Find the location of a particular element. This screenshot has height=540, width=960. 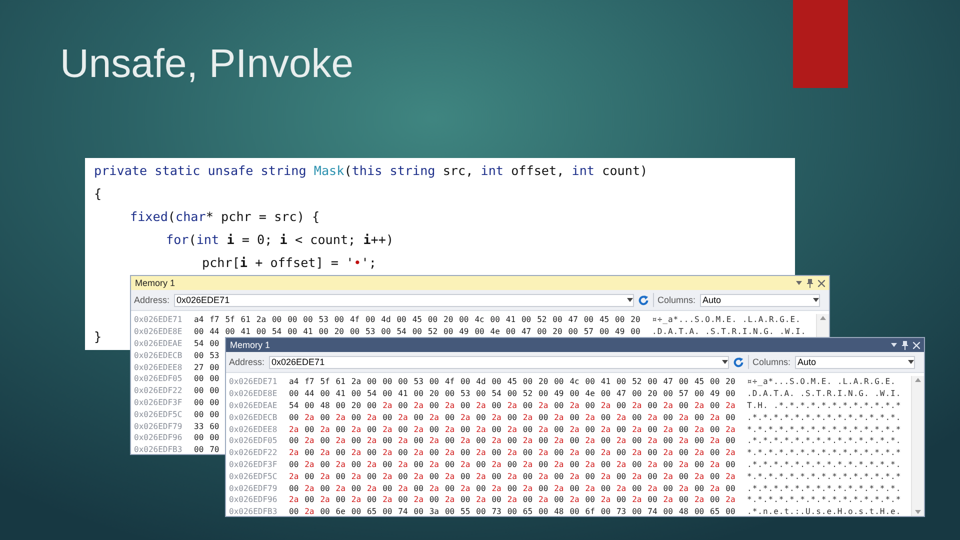

close-icon is located at coordinates (821, 283).